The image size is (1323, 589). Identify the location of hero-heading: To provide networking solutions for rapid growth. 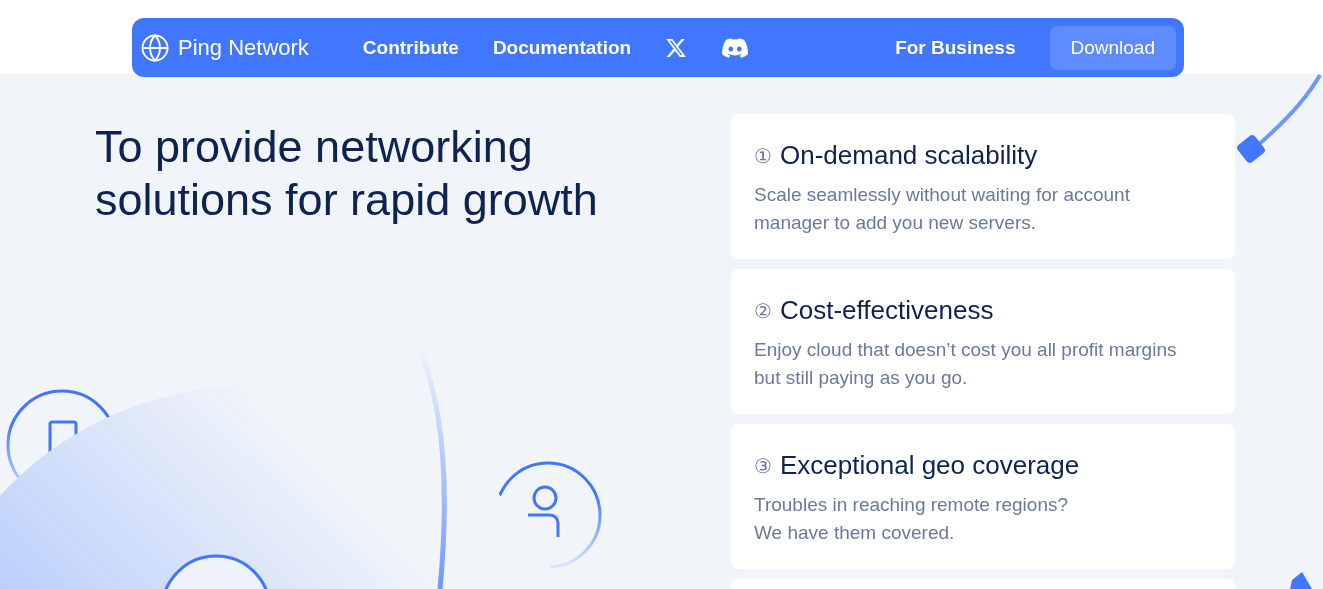
(347, 173).